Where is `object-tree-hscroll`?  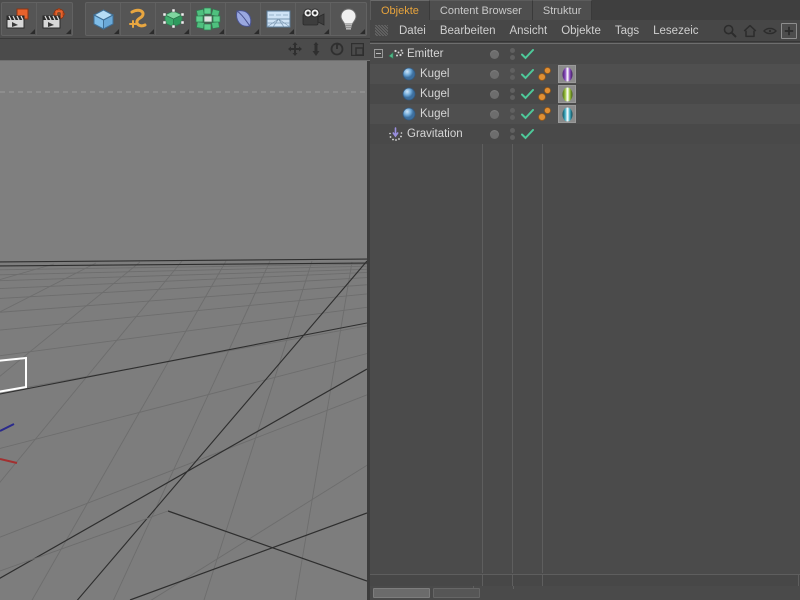
object-tree-hscroll is located at coordinates (401, 593).